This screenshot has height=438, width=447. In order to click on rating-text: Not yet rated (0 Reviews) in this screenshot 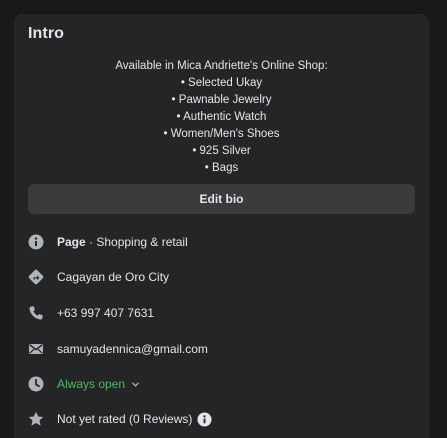, I will do `click(125, 419)`.